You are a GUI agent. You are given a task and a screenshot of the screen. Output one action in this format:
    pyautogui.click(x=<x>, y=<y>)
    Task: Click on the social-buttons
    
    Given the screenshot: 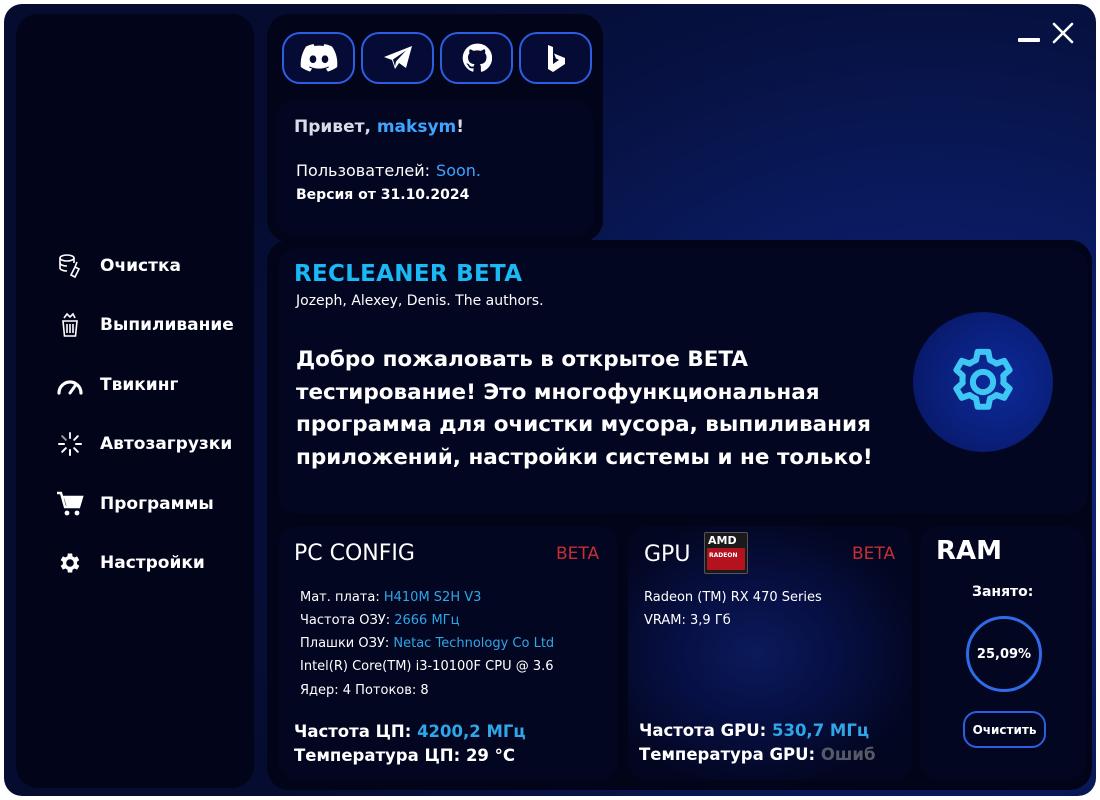 What is the action you would take?
    pyautogui.click(x=437, y=58)
    